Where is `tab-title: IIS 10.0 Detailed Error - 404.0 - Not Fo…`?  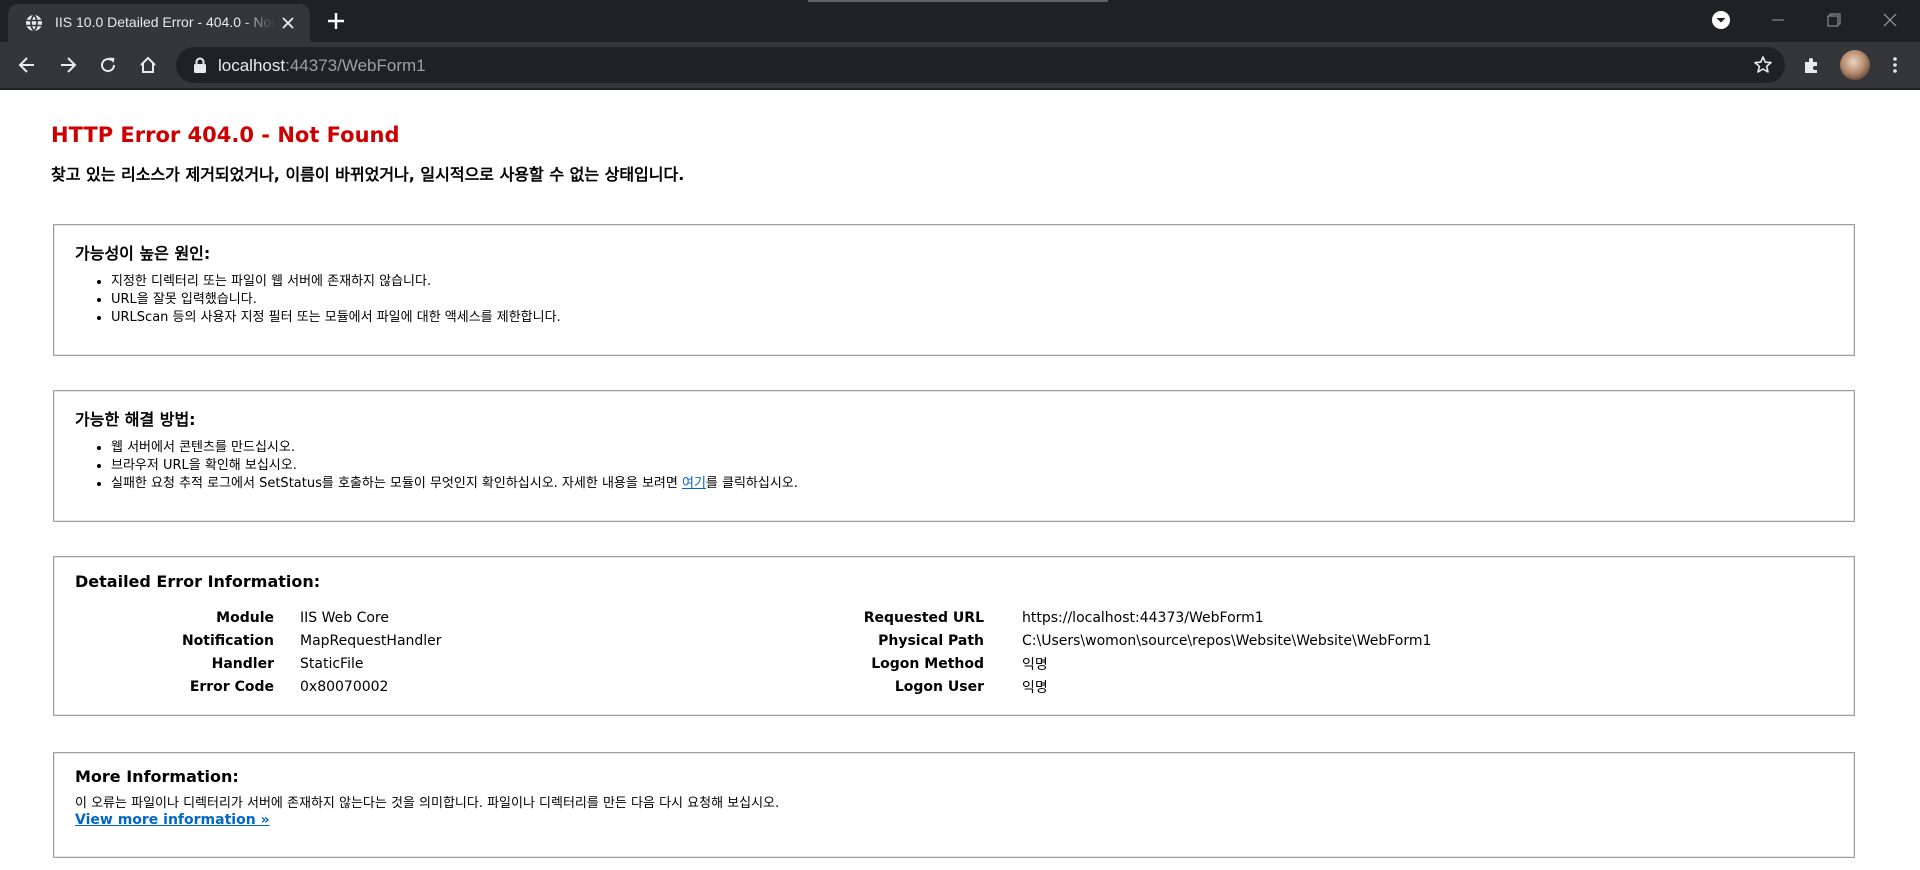
tab-title: IIS 10.0 Detailed Error - 404.0 - Not Fo… is located at coordinates (165, 22).